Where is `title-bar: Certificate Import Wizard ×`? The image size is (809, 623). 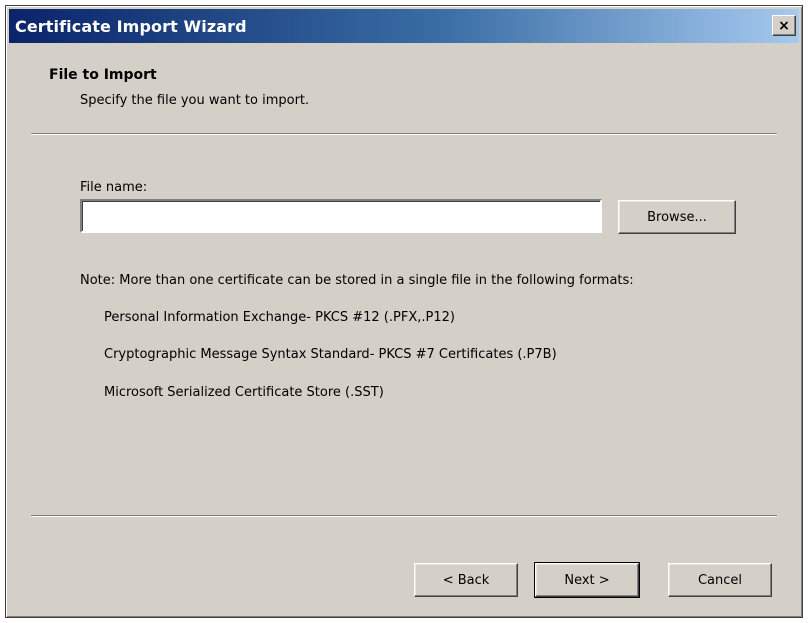 title-bar: Certificate Import Wizard × is located at coordinates (404, 26).